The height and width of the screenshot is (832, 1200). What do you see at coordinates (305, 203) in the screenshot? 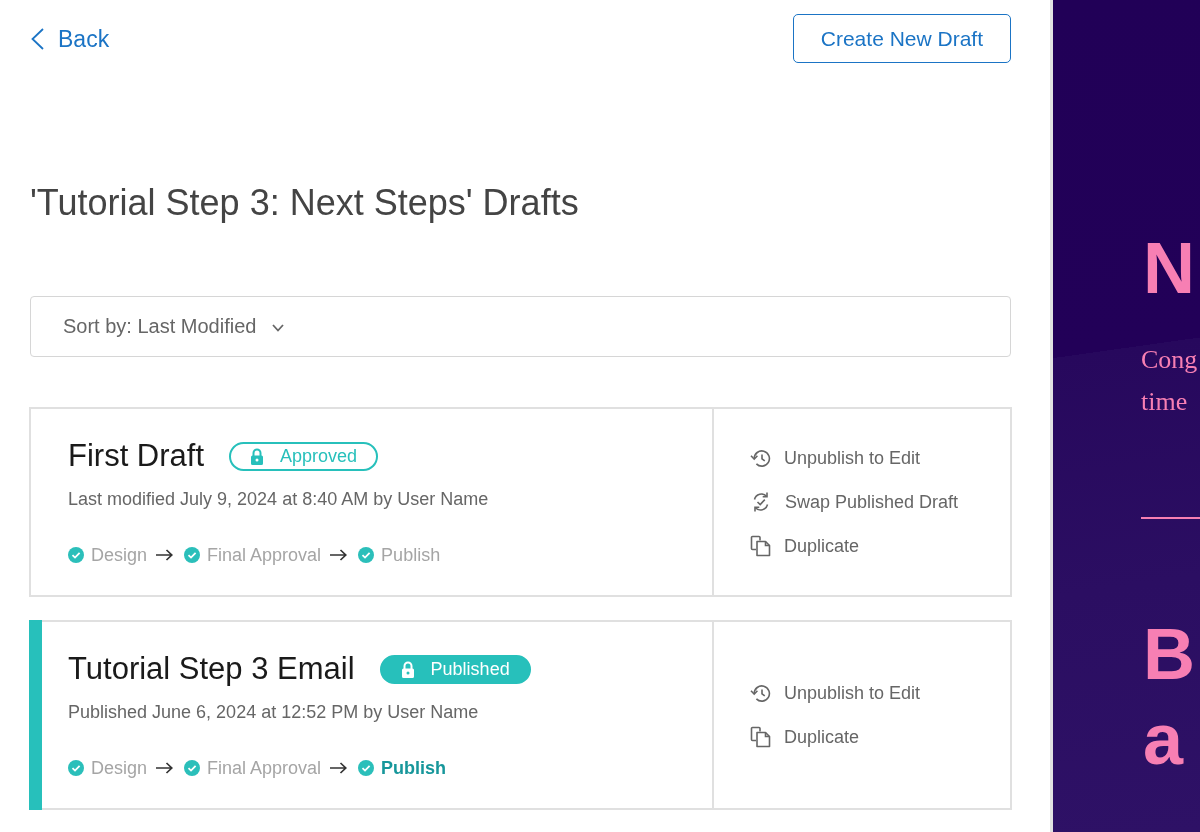
I see `page-title: 'Tutorial Step 3: Next Steps' Drafts` at bounding box center [305, 203].